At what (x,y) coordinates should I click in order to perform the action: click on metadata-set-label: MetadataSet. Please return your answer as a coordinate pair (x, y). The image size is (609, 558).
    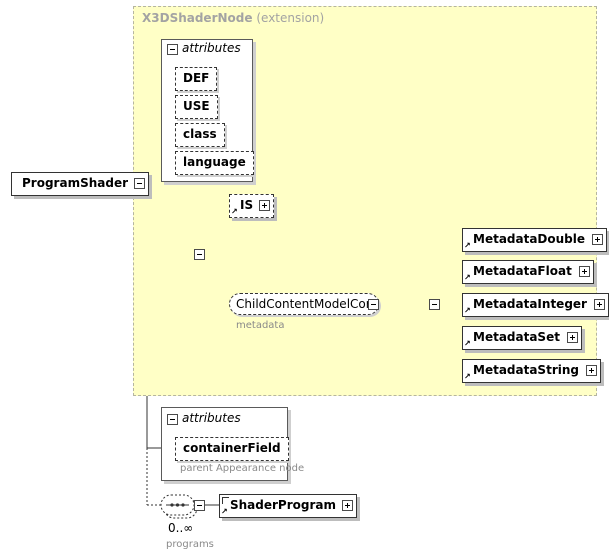
    Looking at the image, I should click on (516, 337).